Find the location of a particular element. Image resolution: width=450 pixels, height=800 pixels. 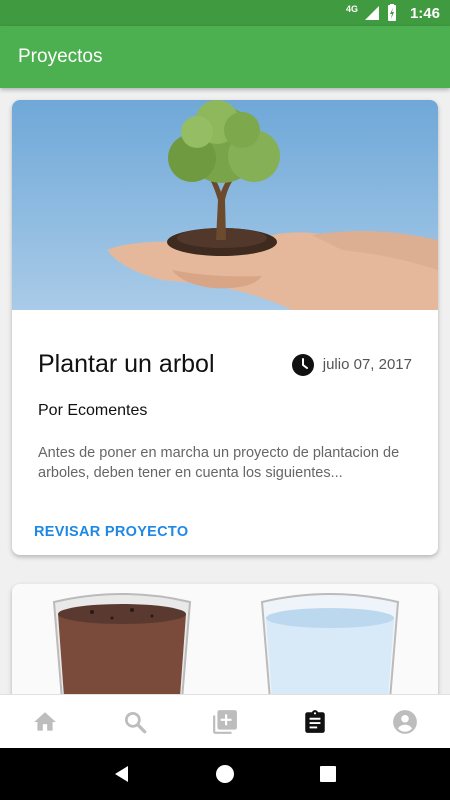

project-image is located at coordinates (225, 639).